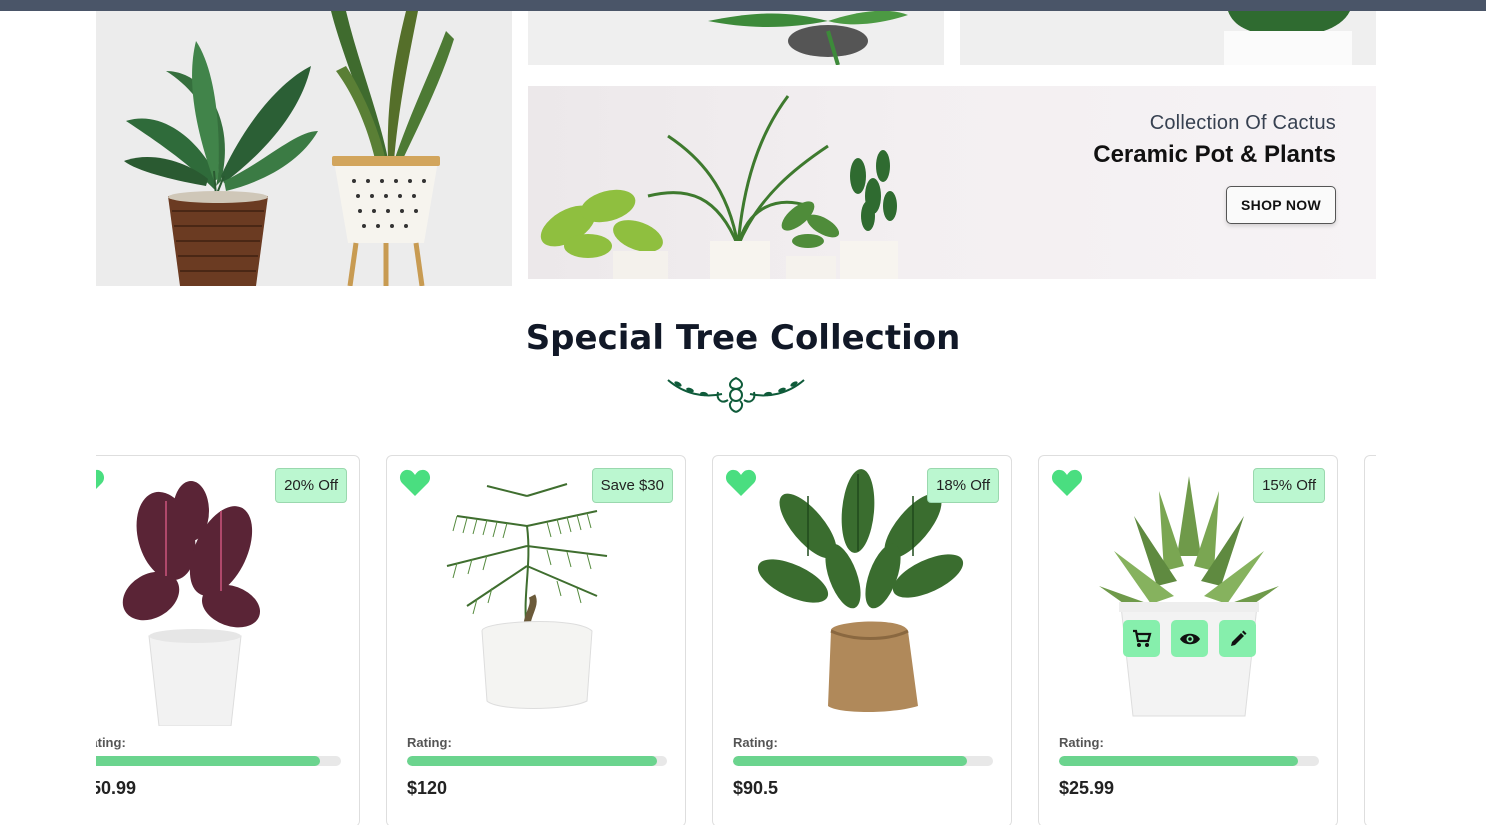  What do you see at coordinates (116, 788) in the screenshot?
I see `product-price: $50.99` at bounding box center [116, 788].